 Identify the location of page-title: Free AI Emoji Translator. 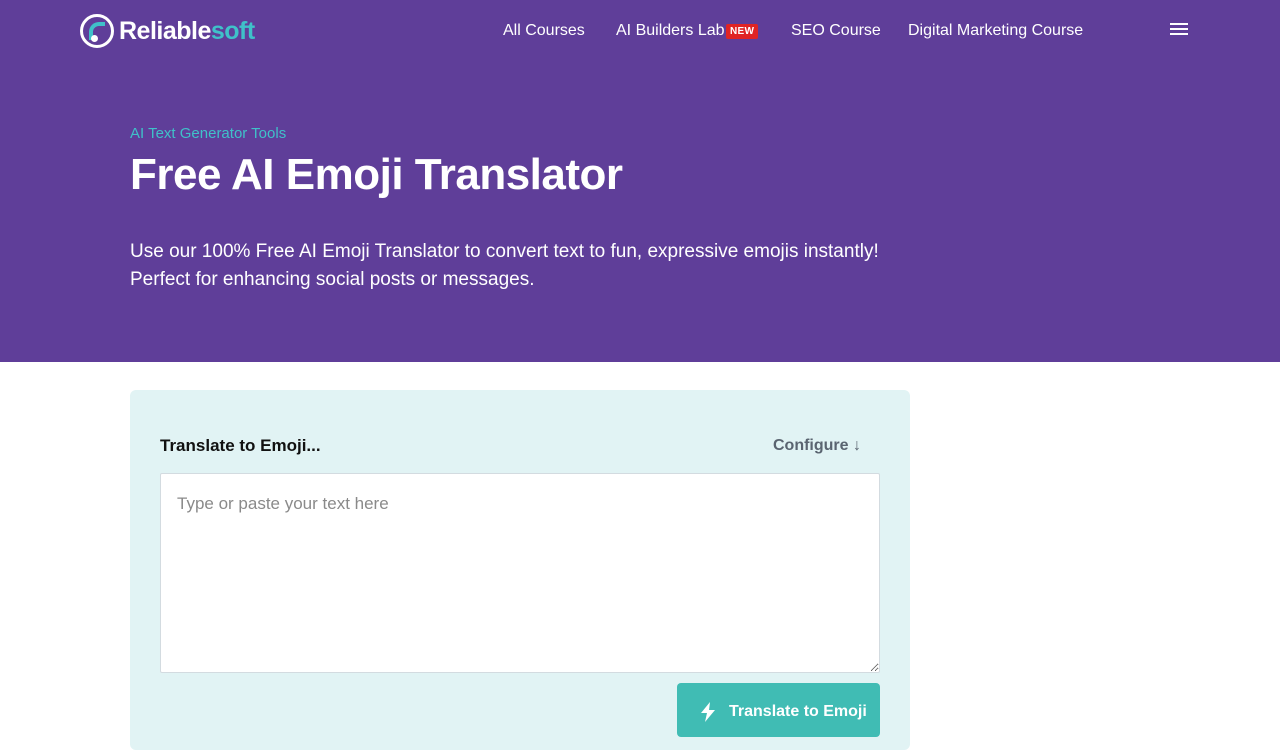
(376, 174).